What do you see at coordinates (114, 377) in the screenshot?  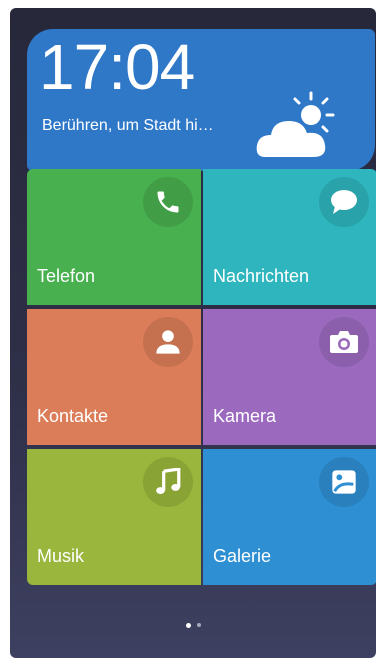 I see `tile-kontakte: Kontakte` at bounding box center [114, 377].